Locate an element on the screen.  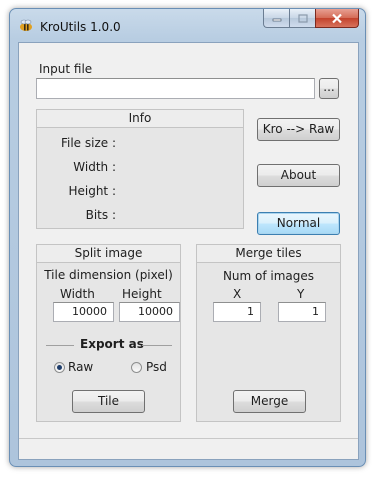
export-separator-left is located at coordinates (60, 345).